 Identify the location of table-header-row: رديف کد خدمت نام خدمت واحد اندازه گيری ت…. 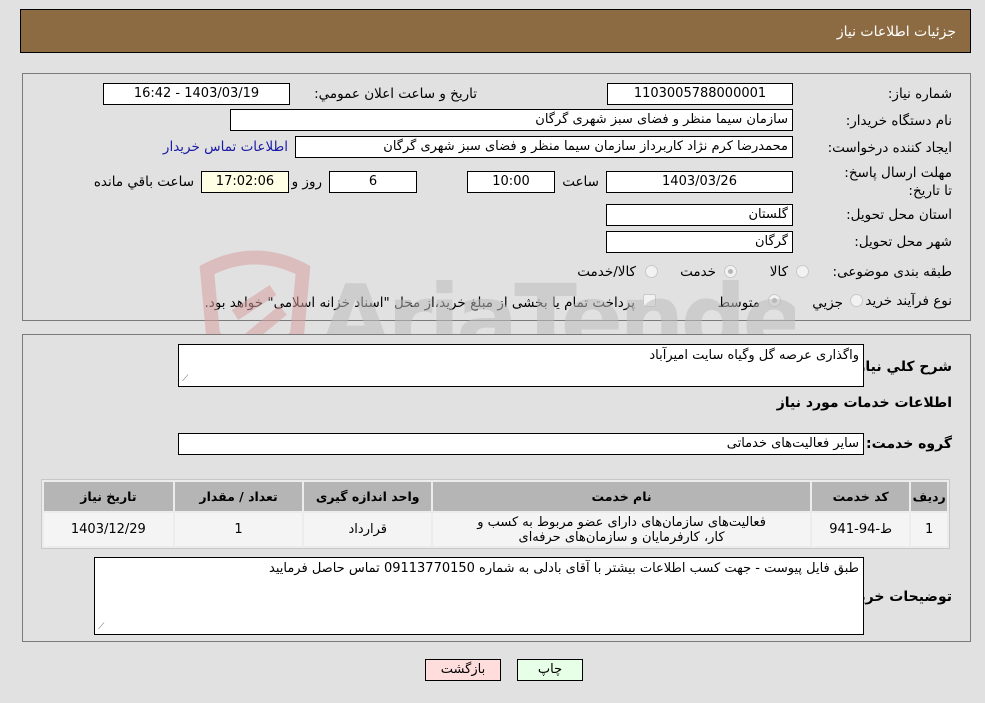
(495, 496).